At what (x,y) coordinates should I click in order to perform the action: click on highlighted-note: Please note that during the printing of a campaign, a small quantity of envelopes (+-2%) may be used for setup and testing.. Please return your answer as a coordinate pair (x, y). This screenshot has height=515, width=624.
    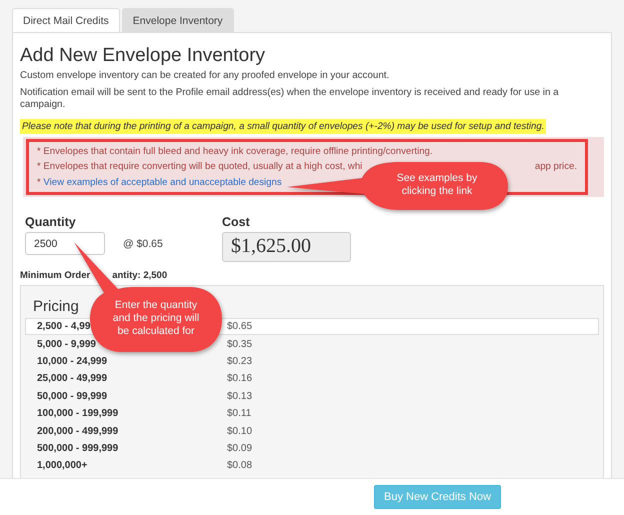
    Looking at the image, I should click on (283, 126).